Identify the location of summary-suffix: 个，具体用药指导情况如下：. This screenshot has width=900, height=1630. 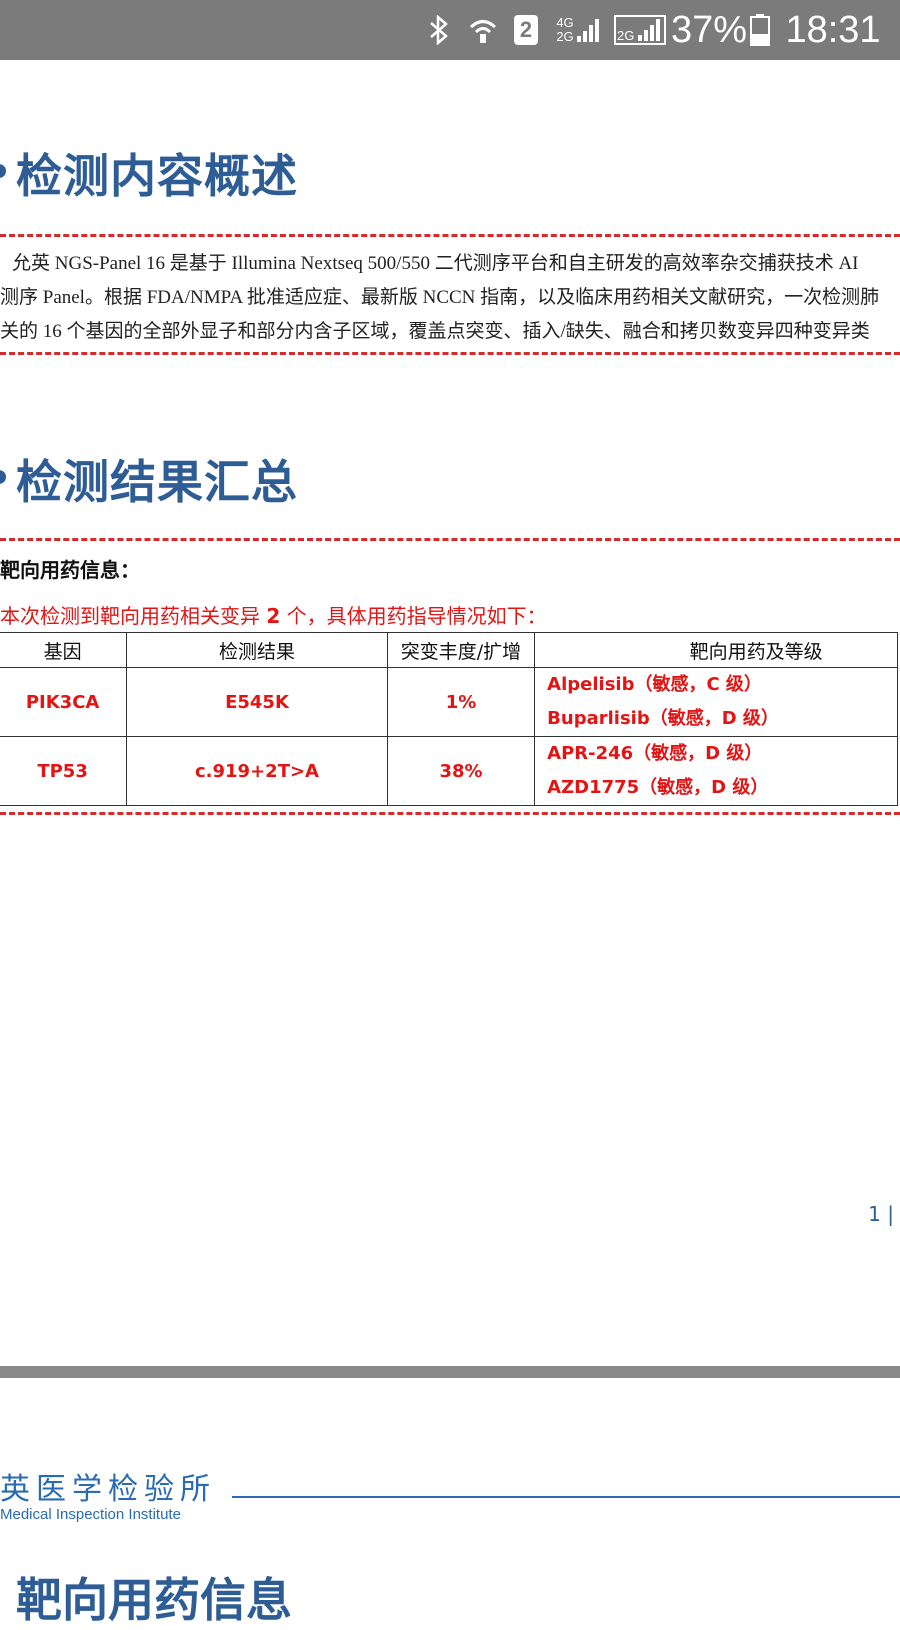
(413, 616).